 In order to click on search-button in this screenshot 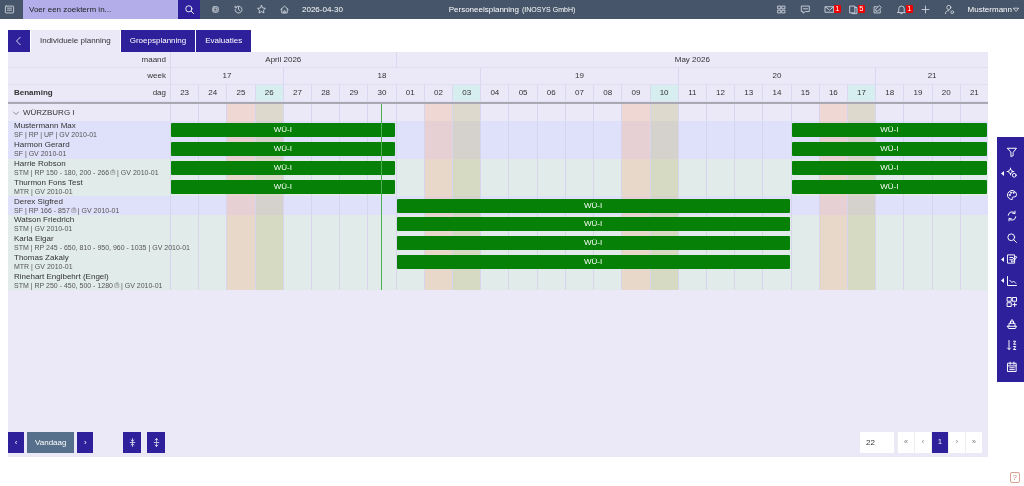, I will do `click(189, 9)`.